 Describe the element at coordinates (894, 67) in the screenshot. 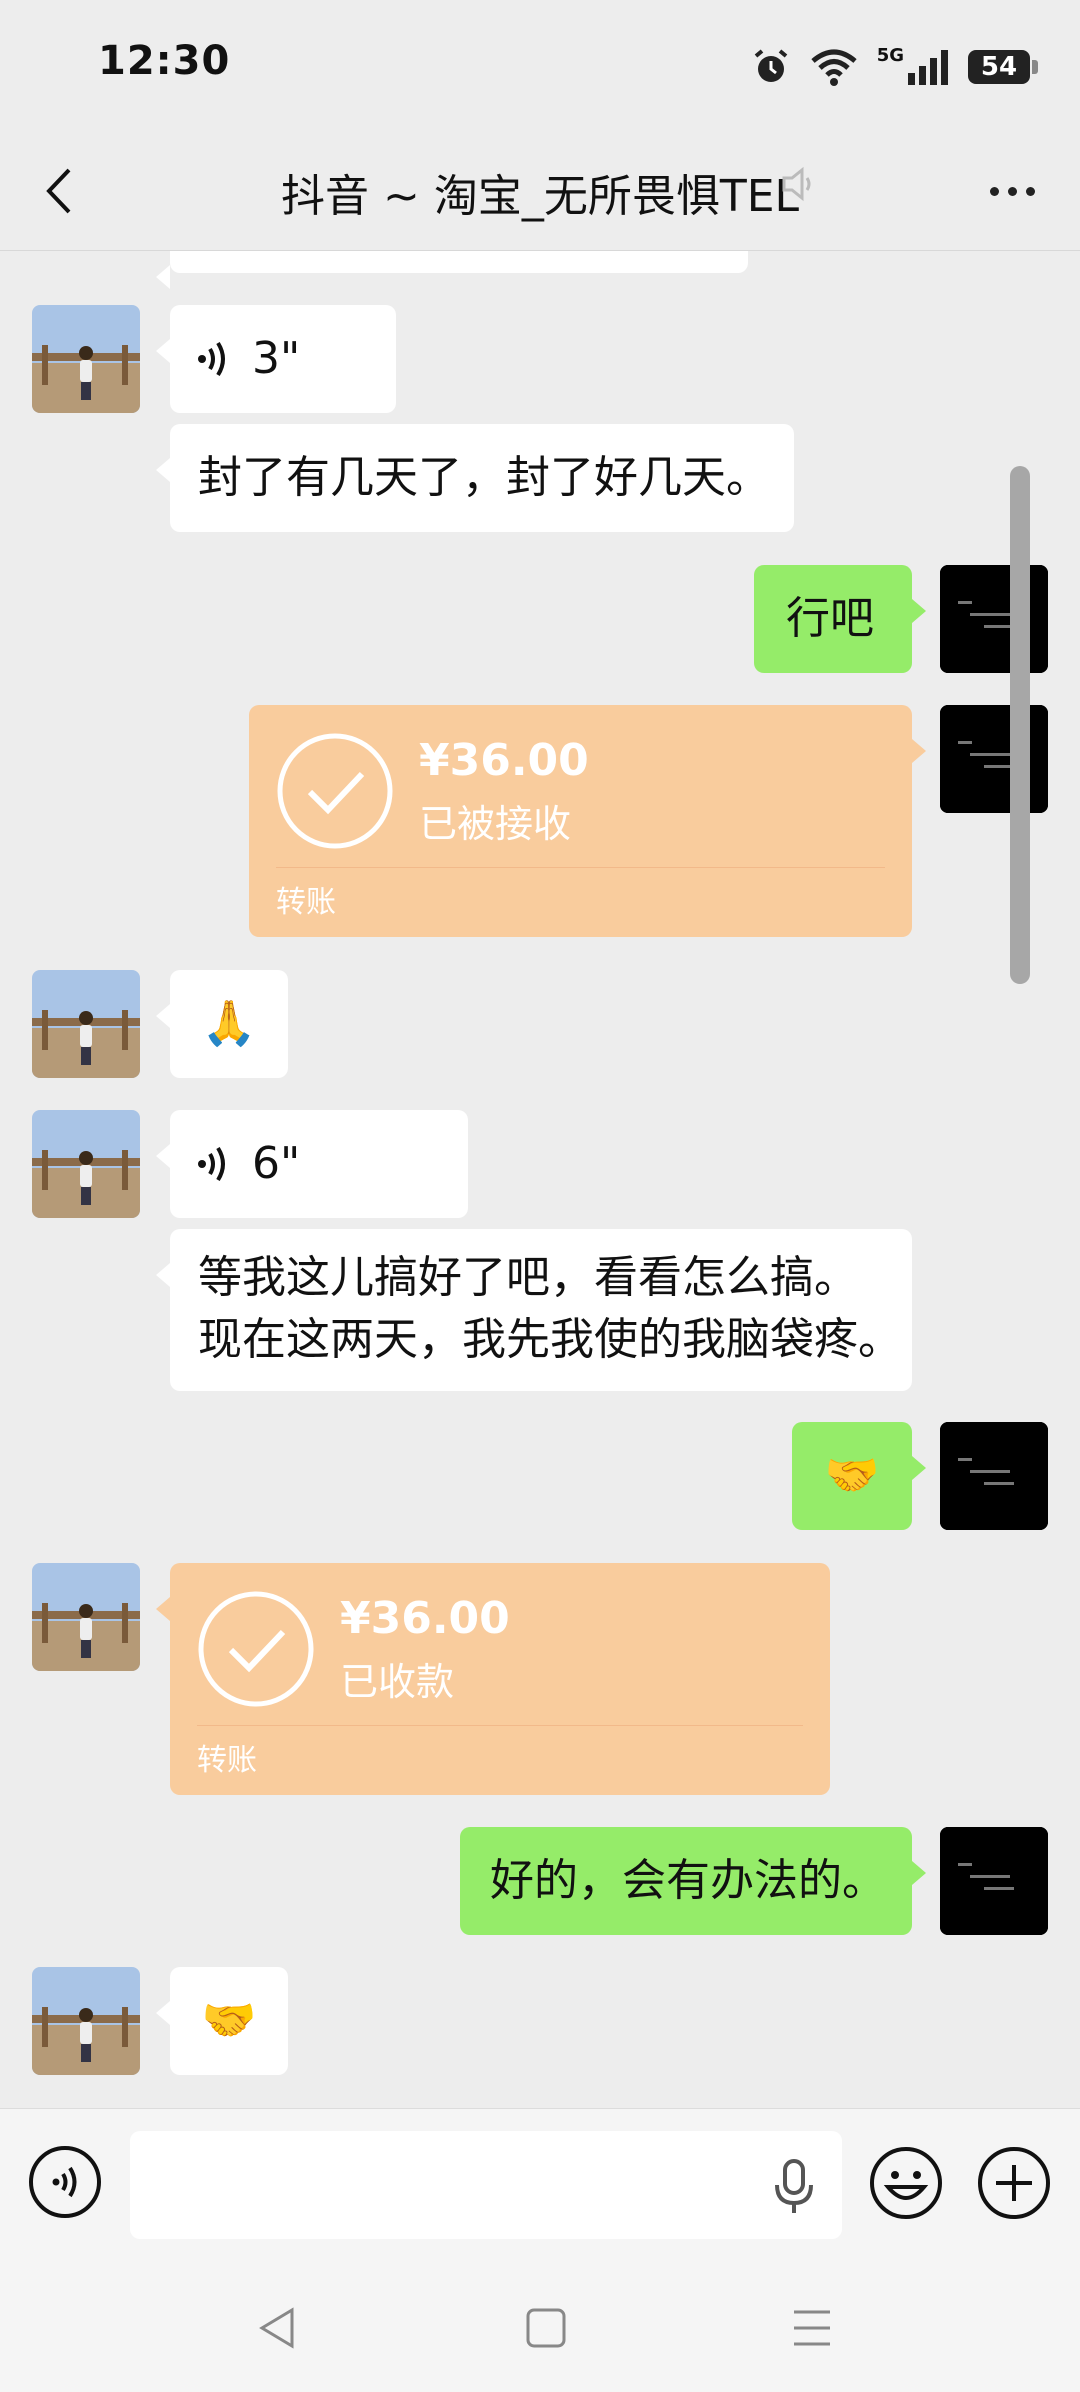

I see `status-icons: 5G 54` at that location.